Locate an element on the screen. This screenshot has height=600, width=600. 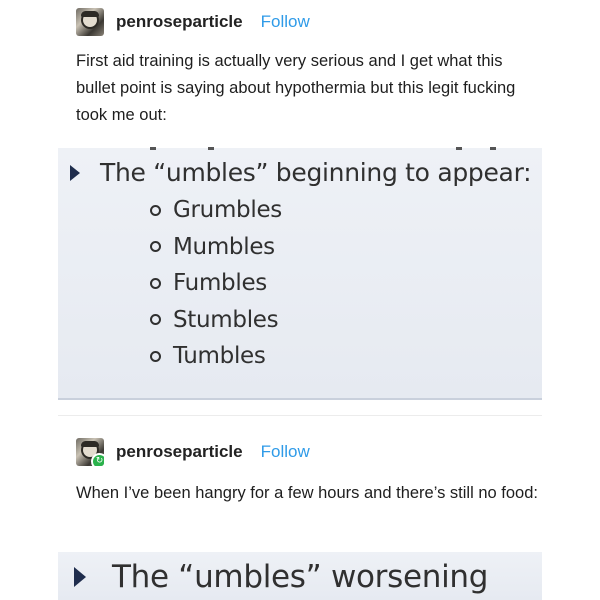
slide-bullet: The “umbles” beginning to appear: is located at coordinates (301, 172).